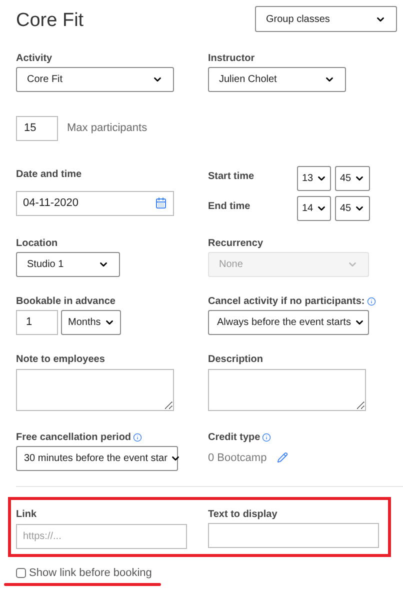 This screenshot has height=600, width=403. What do you see at coordinates (287, 389) in the screenshot?
I see `description-field` at bounding box center [287, 389].